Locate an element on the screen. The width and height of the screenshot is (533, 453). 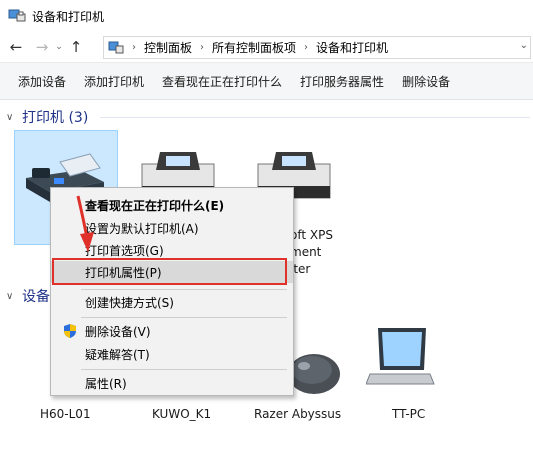
mouse-icon is located at coordinates (316, 372).